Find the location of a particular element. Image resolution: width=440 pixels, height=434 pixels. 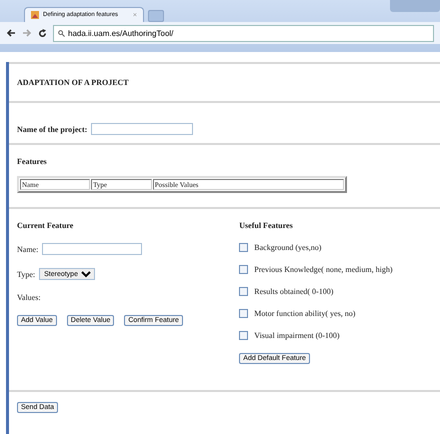

url-text: hada.ii.uam.es/AuthoringTool/ is located at coordinates (121, 33).